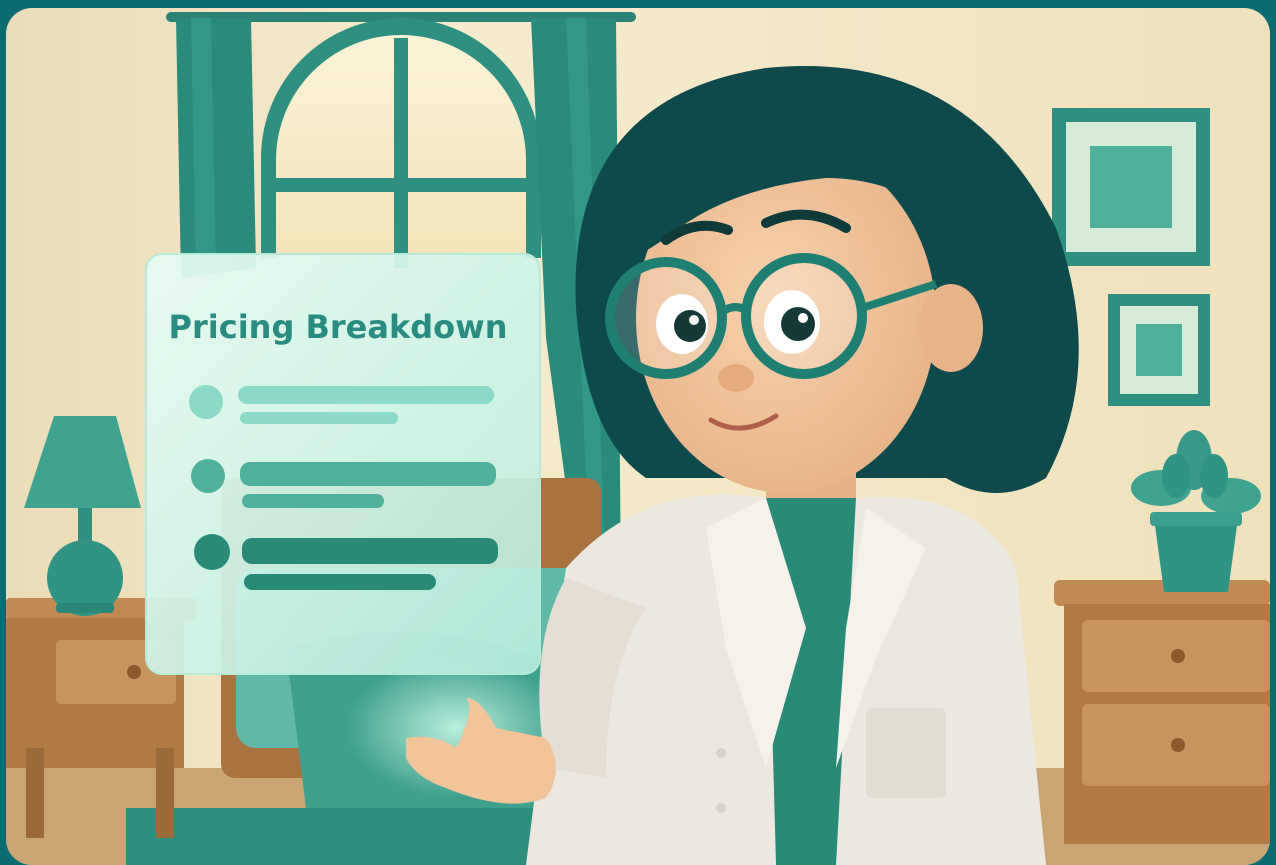 This screenshot has height=865, width=1276. Describe the element at coordinates (1162, 712) in the screenshot. I see `dresser-right` at that location.